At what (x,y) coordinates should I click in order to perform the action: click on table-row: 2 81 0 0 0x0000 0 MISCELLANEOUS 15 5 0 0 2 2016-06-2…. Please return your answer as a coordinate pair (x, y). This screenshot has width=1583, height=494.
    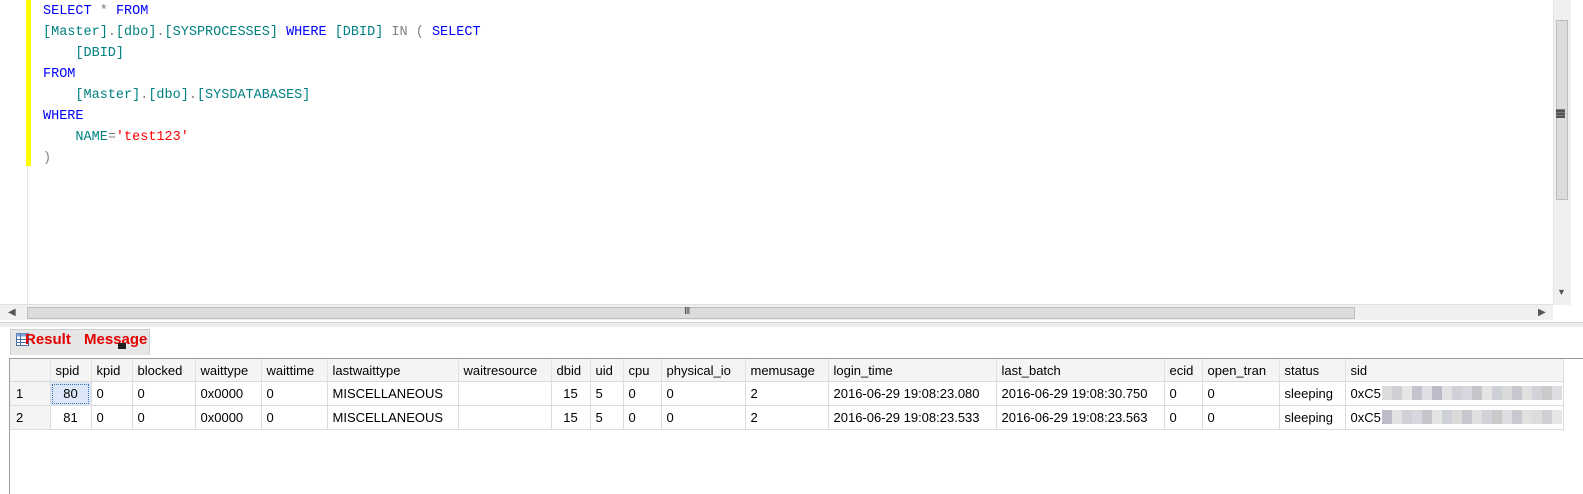
    Looking at the image, I should click on (787, 417).